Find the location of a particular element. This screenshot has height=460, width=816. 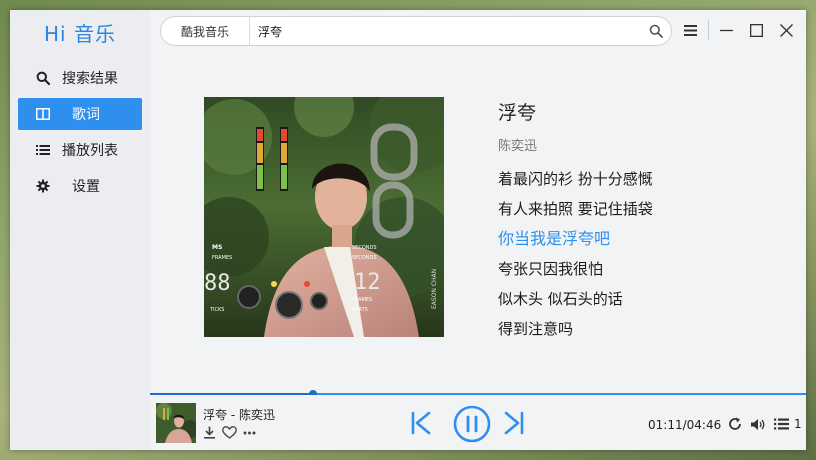

song-artist: 陈奕迅 is located at coordinates (518, 146).